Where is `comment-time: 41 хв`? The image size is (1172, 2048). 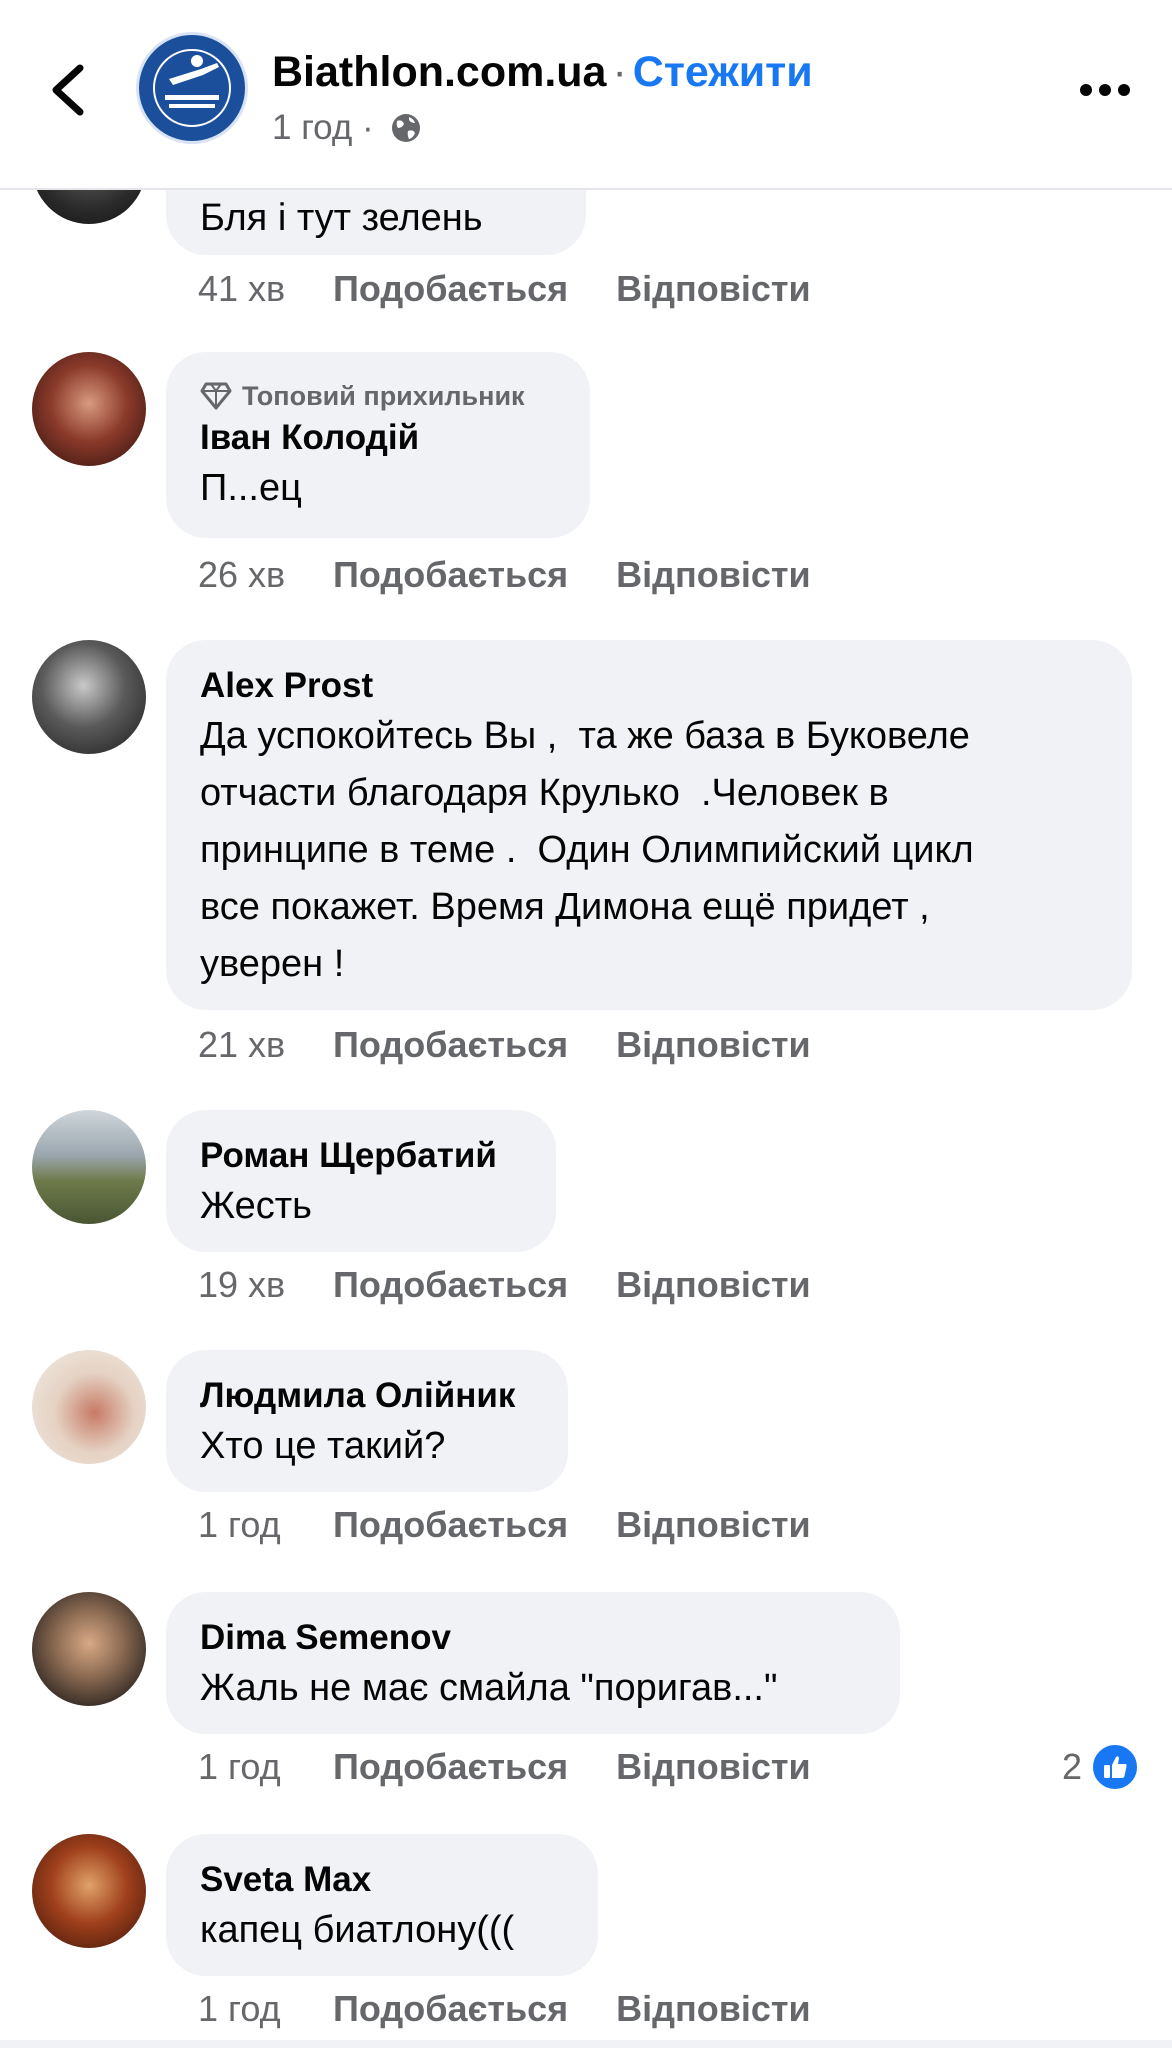
comment-time: 41 хв is located at coordinates (265, 289).